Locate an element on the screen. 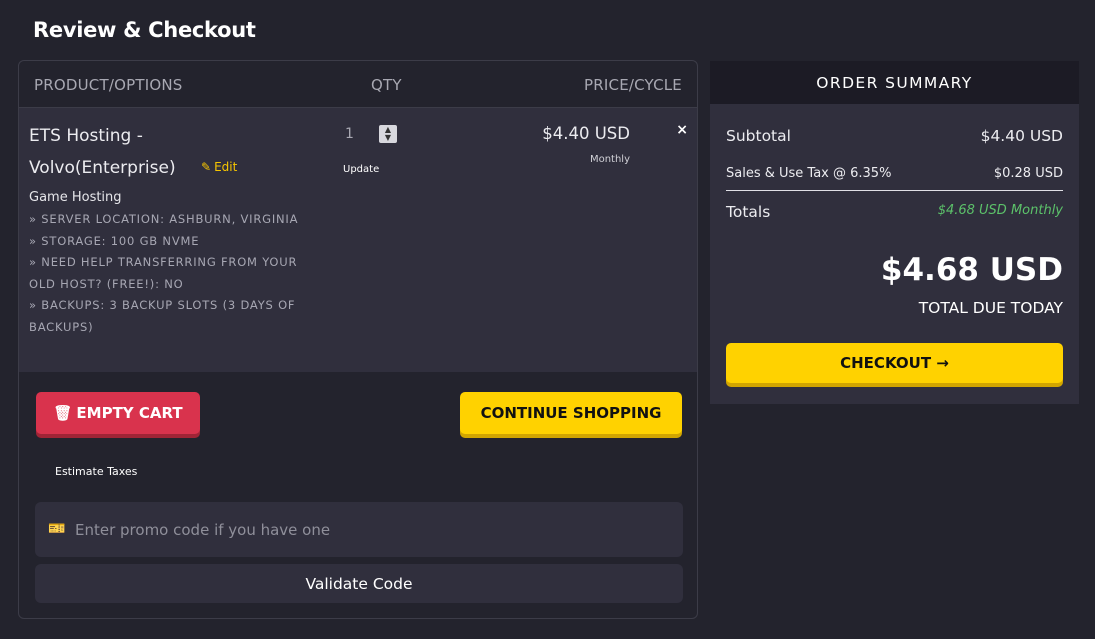  totals-label: Totals is located at coordinates (748, 212).